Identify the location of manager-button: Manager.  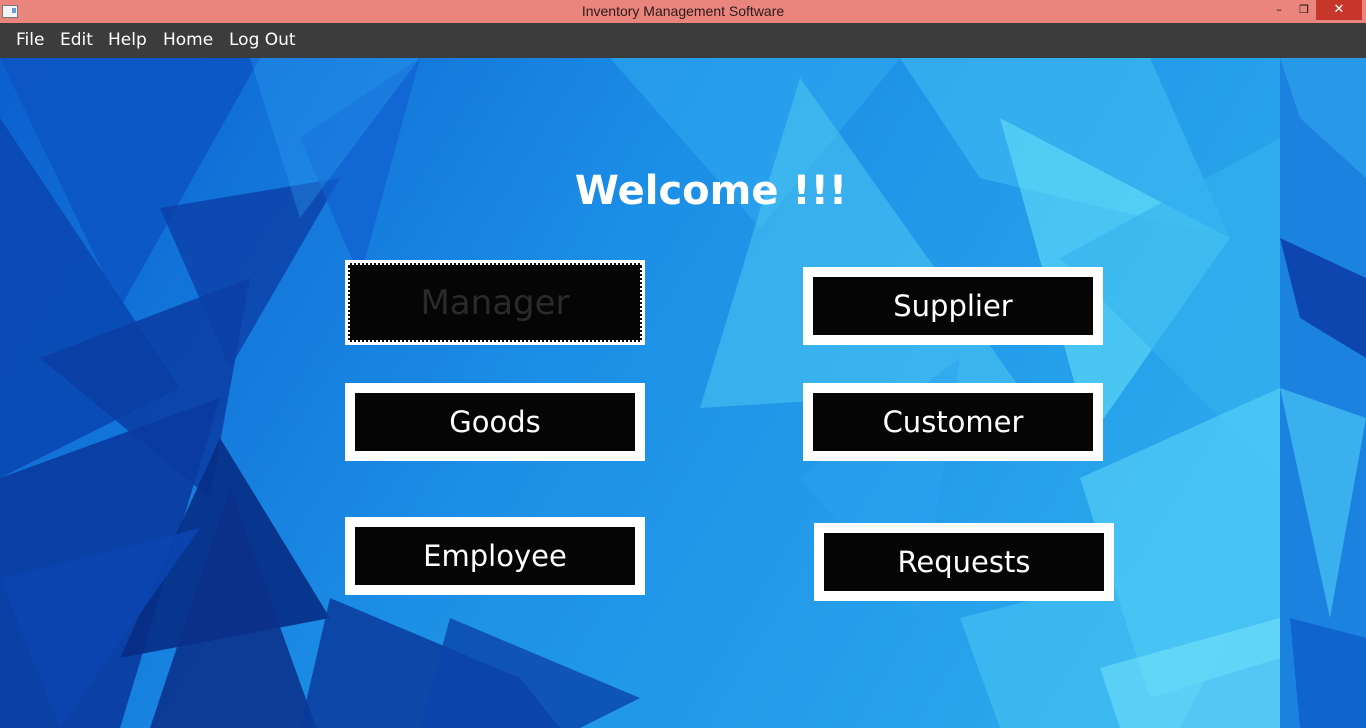
(495, 302).